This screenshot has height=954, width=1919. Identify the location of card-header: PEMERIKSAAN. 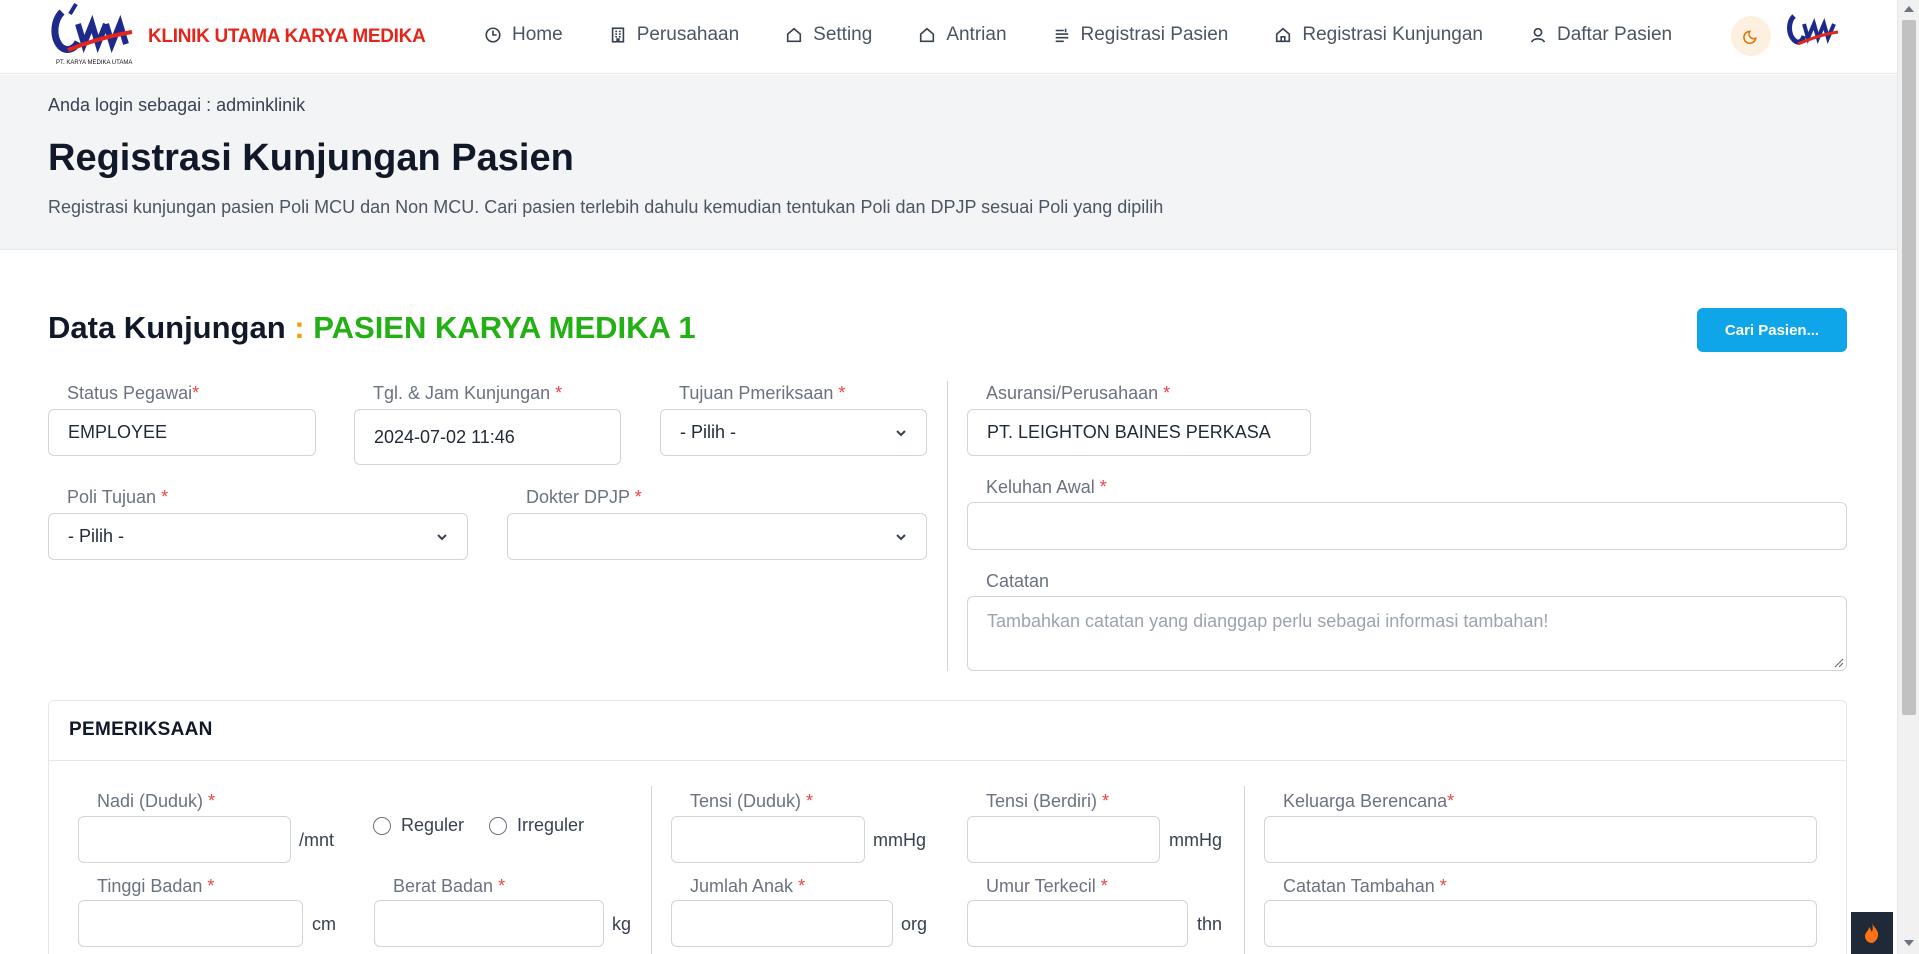
(947, 731).